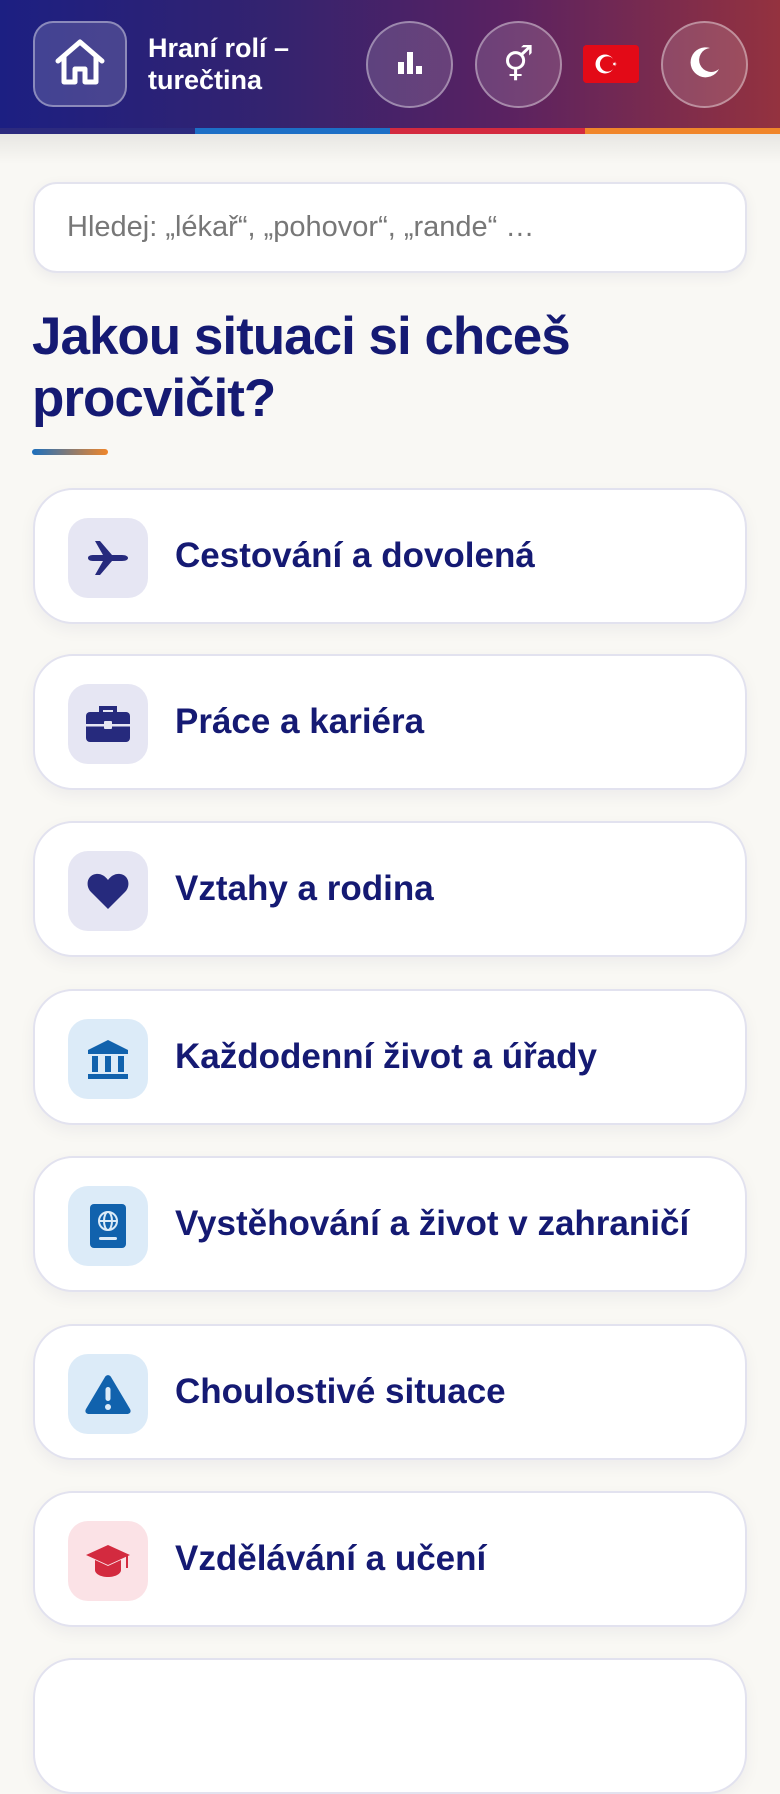 The height and width of the screenshot is (1794, 780). Describe the element at coordinates (340, 1391) in the screenshot. I see `category-label: Choulostivé situace` at that location.